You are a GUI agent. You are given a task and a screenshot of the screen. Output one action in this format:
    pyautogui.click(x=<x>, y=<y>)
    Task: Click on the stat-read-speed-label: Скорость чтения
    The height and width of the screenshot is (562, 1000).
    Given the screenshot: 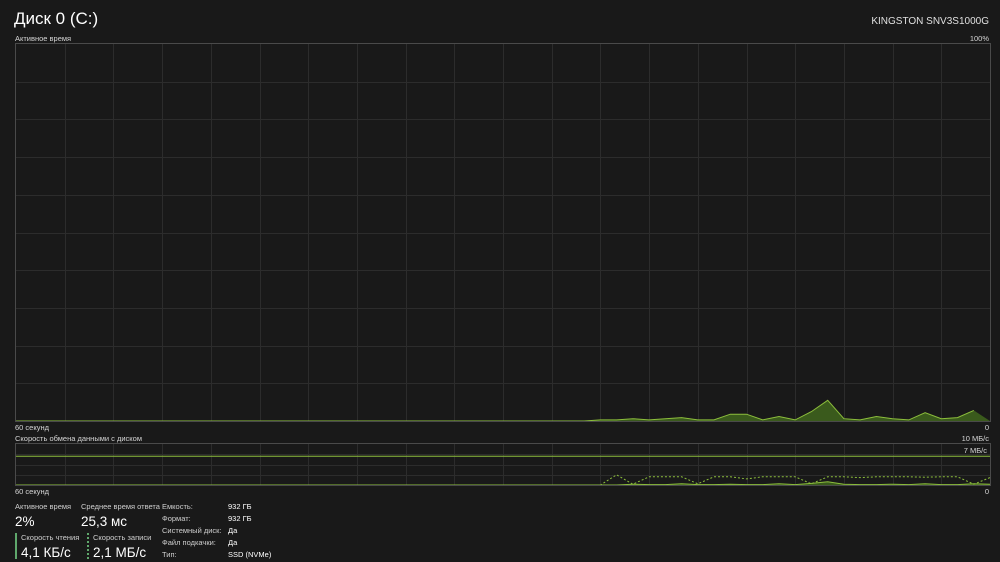 What is the action you would take?
    pyautogui.click(x=50, y=537)
    